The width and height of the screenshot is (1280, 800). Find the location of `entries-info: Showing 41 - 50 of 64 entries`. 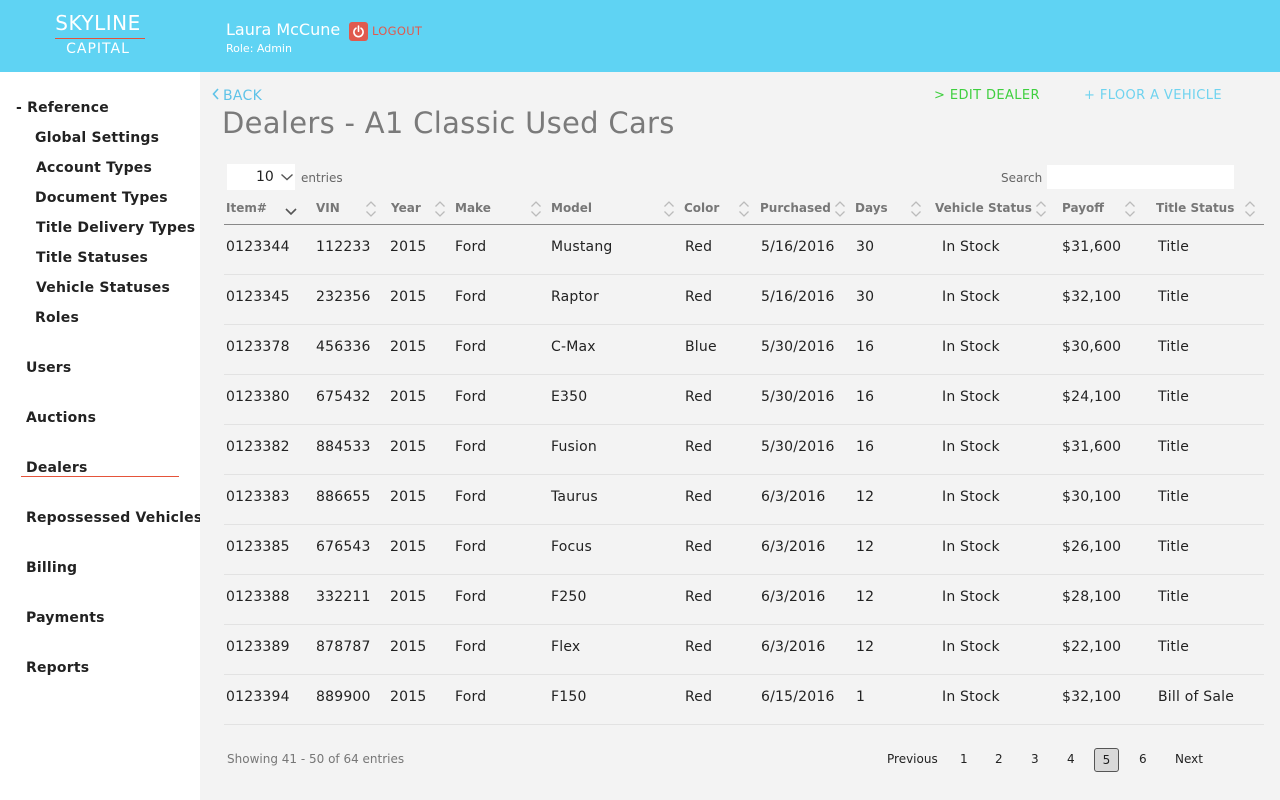

entries-info: Showing 41 - 50 of 64 entries is located at coordinates (316, 759).